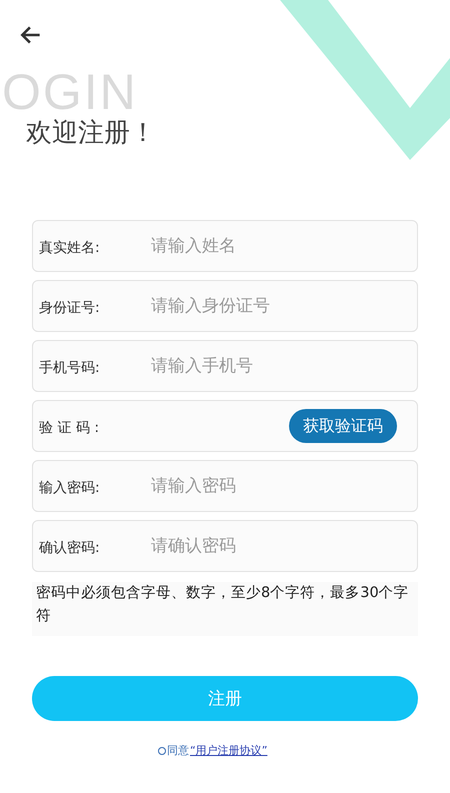 This screenshot has height=793, width=450. I want to click on input-field: 请输入密码, so click(273, 486).